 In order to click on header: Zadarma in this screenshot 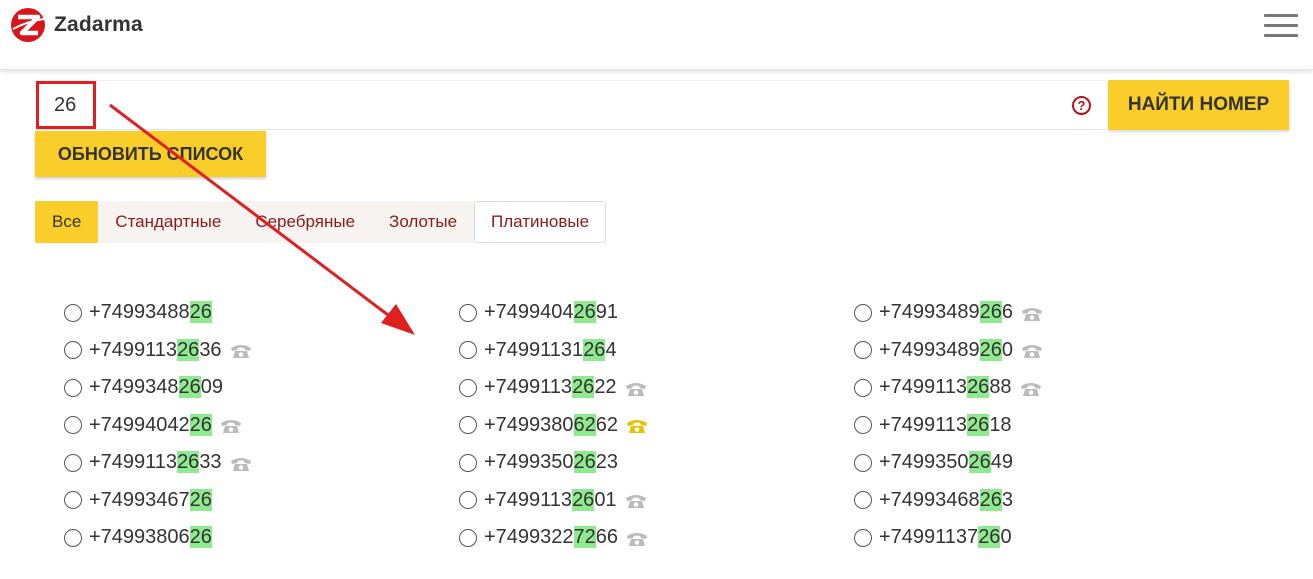, I will do `click(656, 35)`.